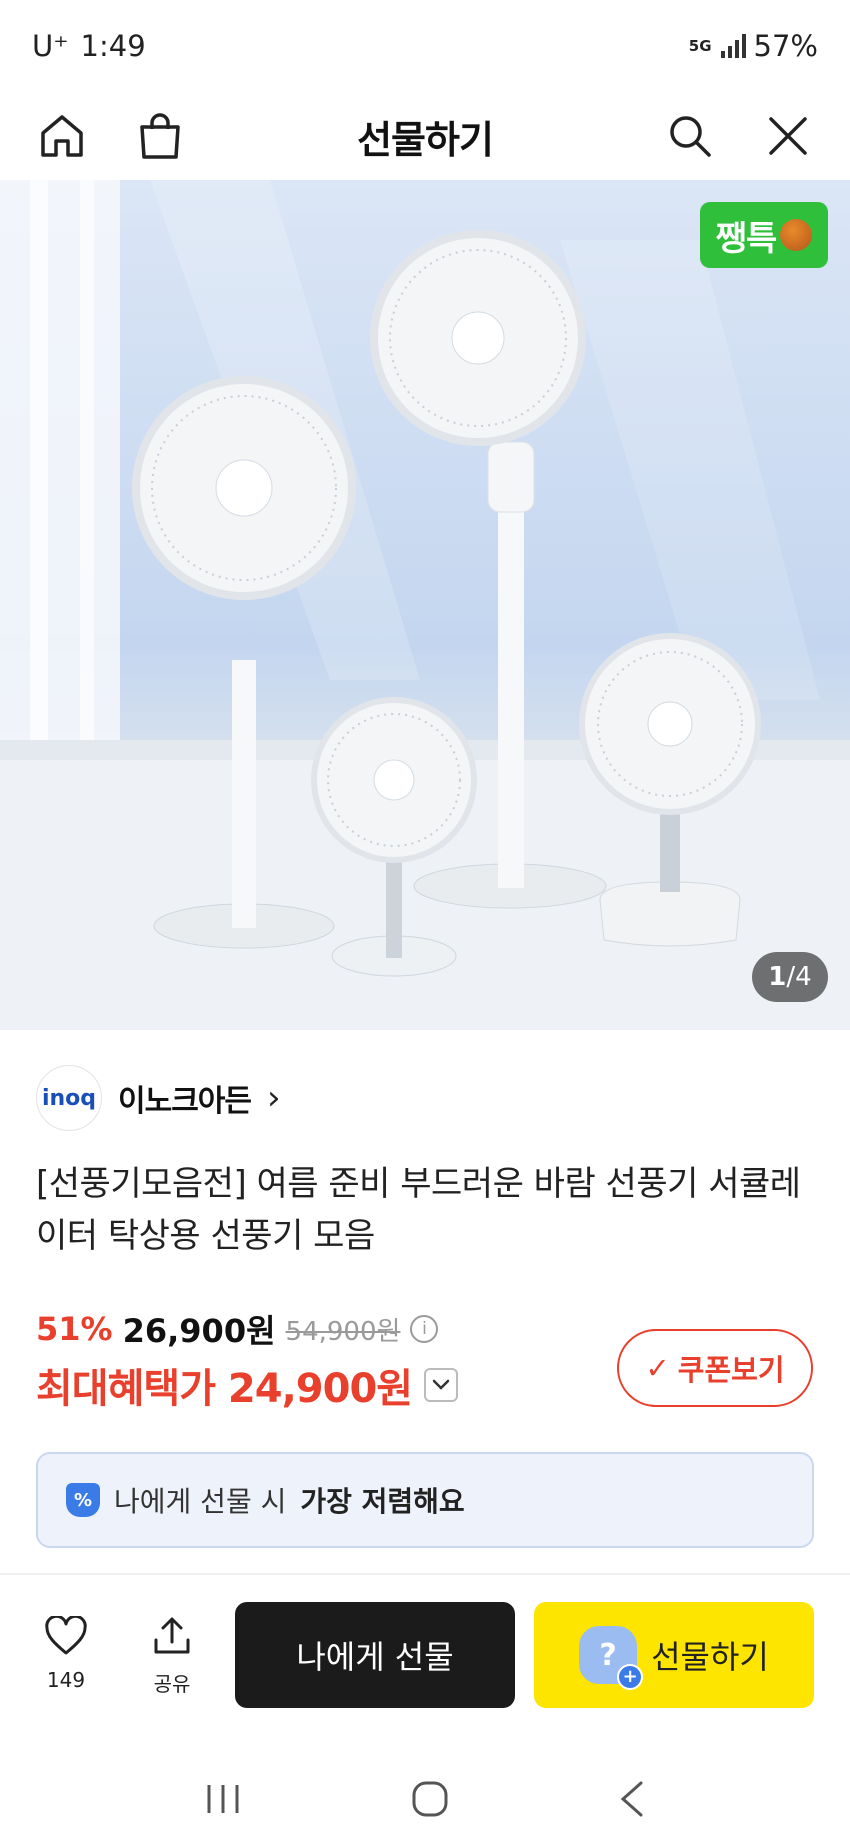  What do you see at coordinates (785, 46) in the screenshot?
I see `battery-level: 57%` at bounding box center [785, 46].